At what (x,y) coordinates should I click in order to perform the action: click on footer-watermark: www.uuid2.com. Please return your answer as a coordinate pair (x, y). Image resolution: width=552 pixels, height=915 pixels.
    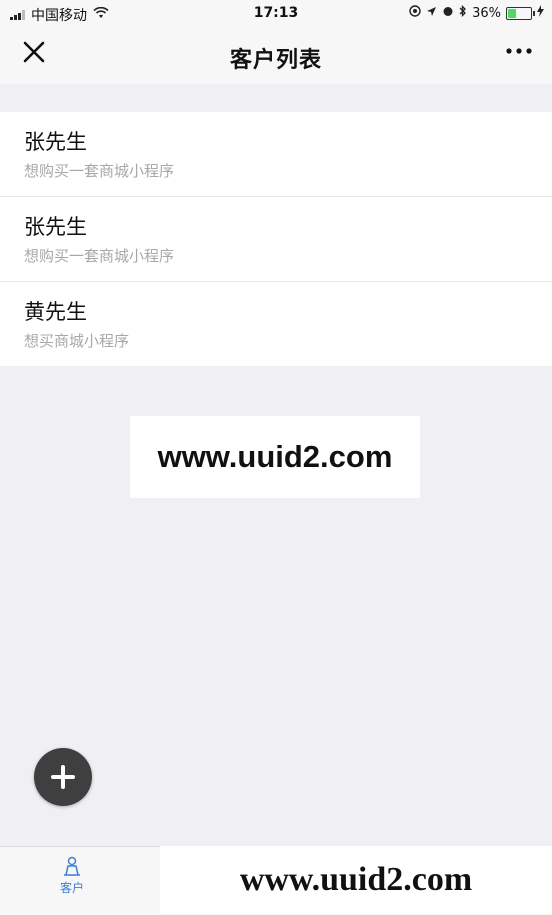
    Looking at the image, I should click on (356, 880).